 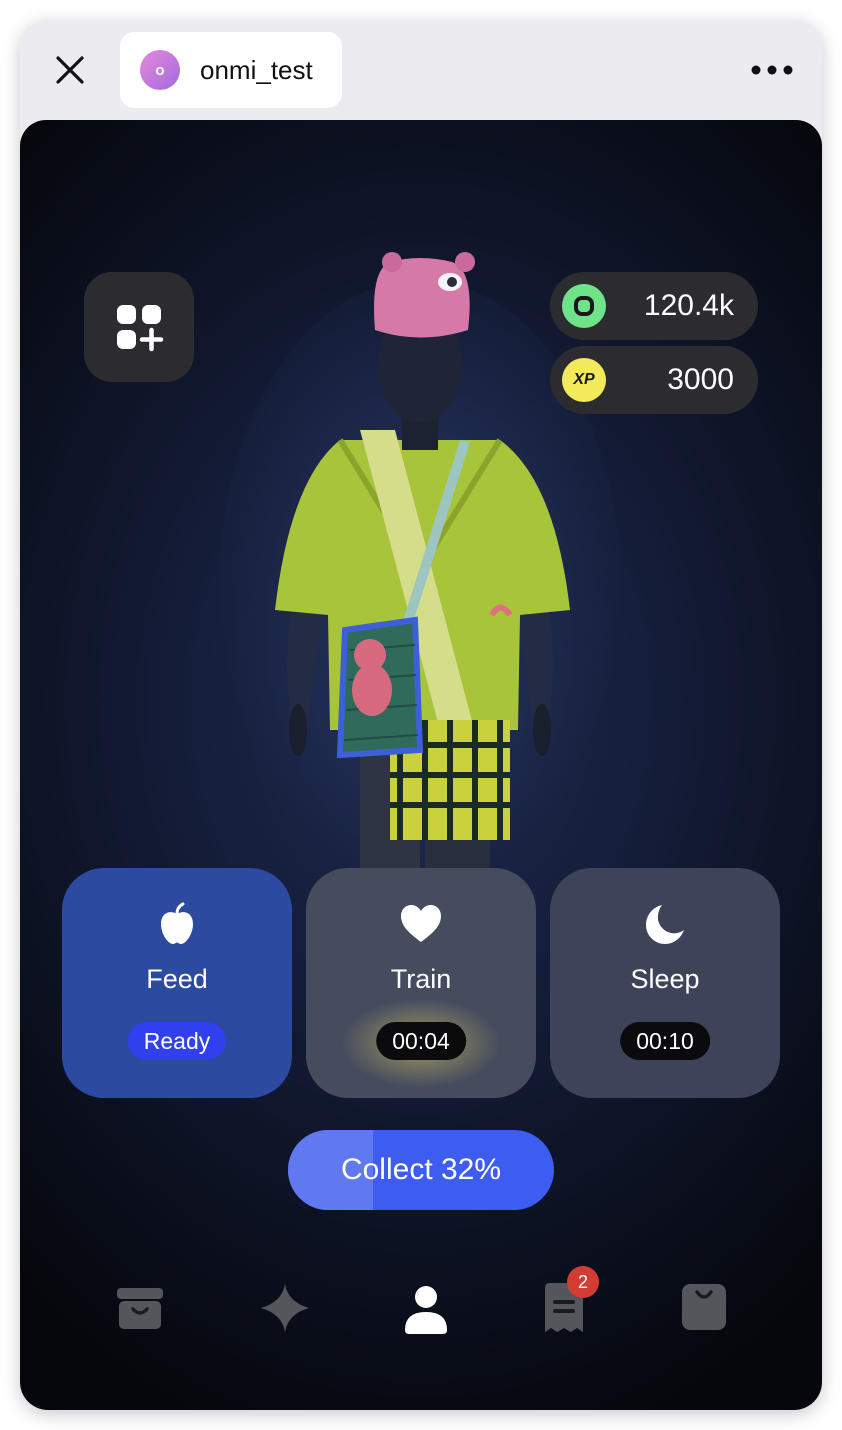 I want to click on heart-icon, so click(x=421, y=923).